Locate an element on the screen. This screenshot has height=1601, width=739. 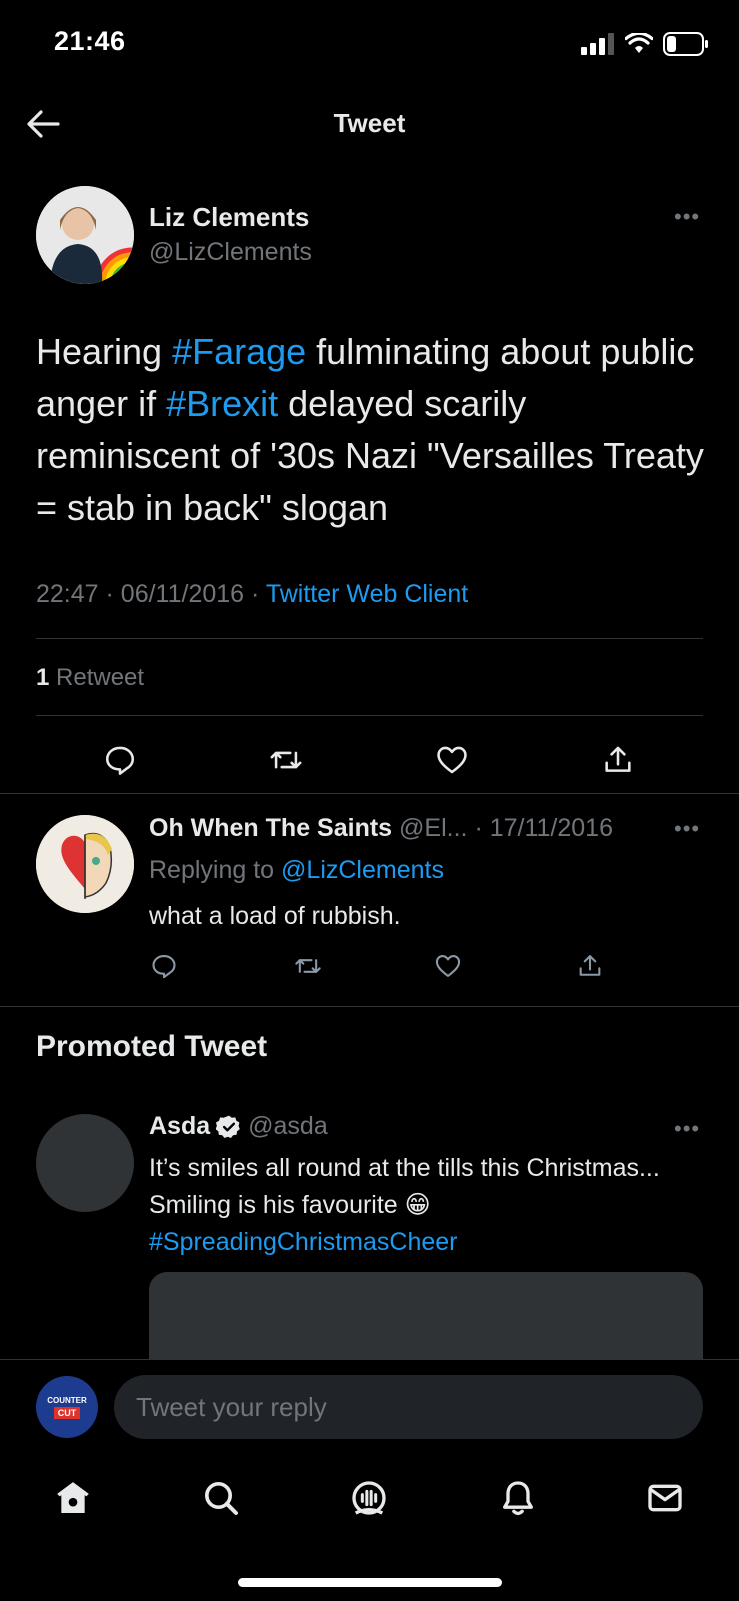
spaces-icon is located at coordinates (369, 1498).